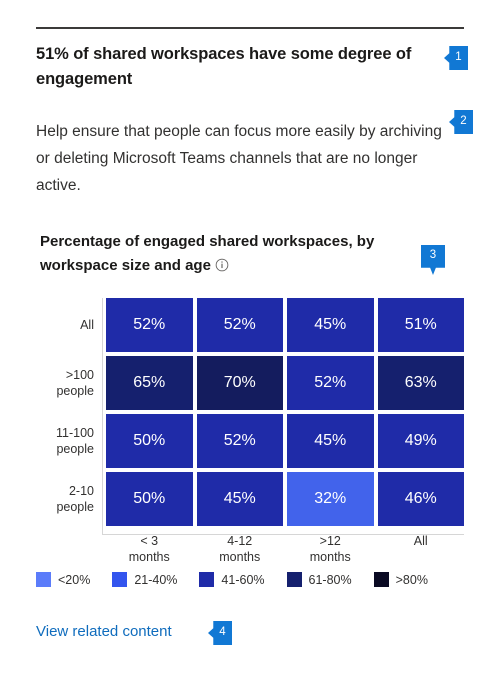 Image resolution: width=500 pixels, height=676 pixels. I want to click on legend-item: >80%, so click(400, 579).